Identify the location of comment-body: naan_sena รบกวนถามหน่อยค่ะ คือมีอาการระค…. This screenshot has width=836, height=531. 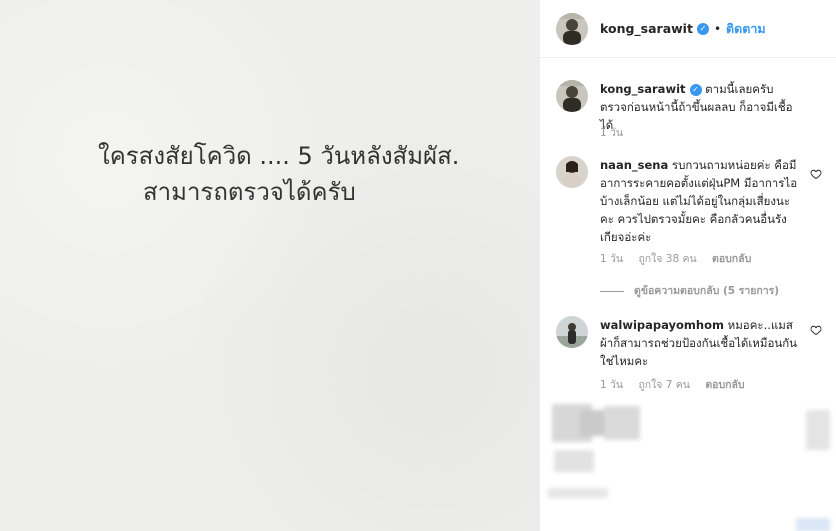
(700, 201).